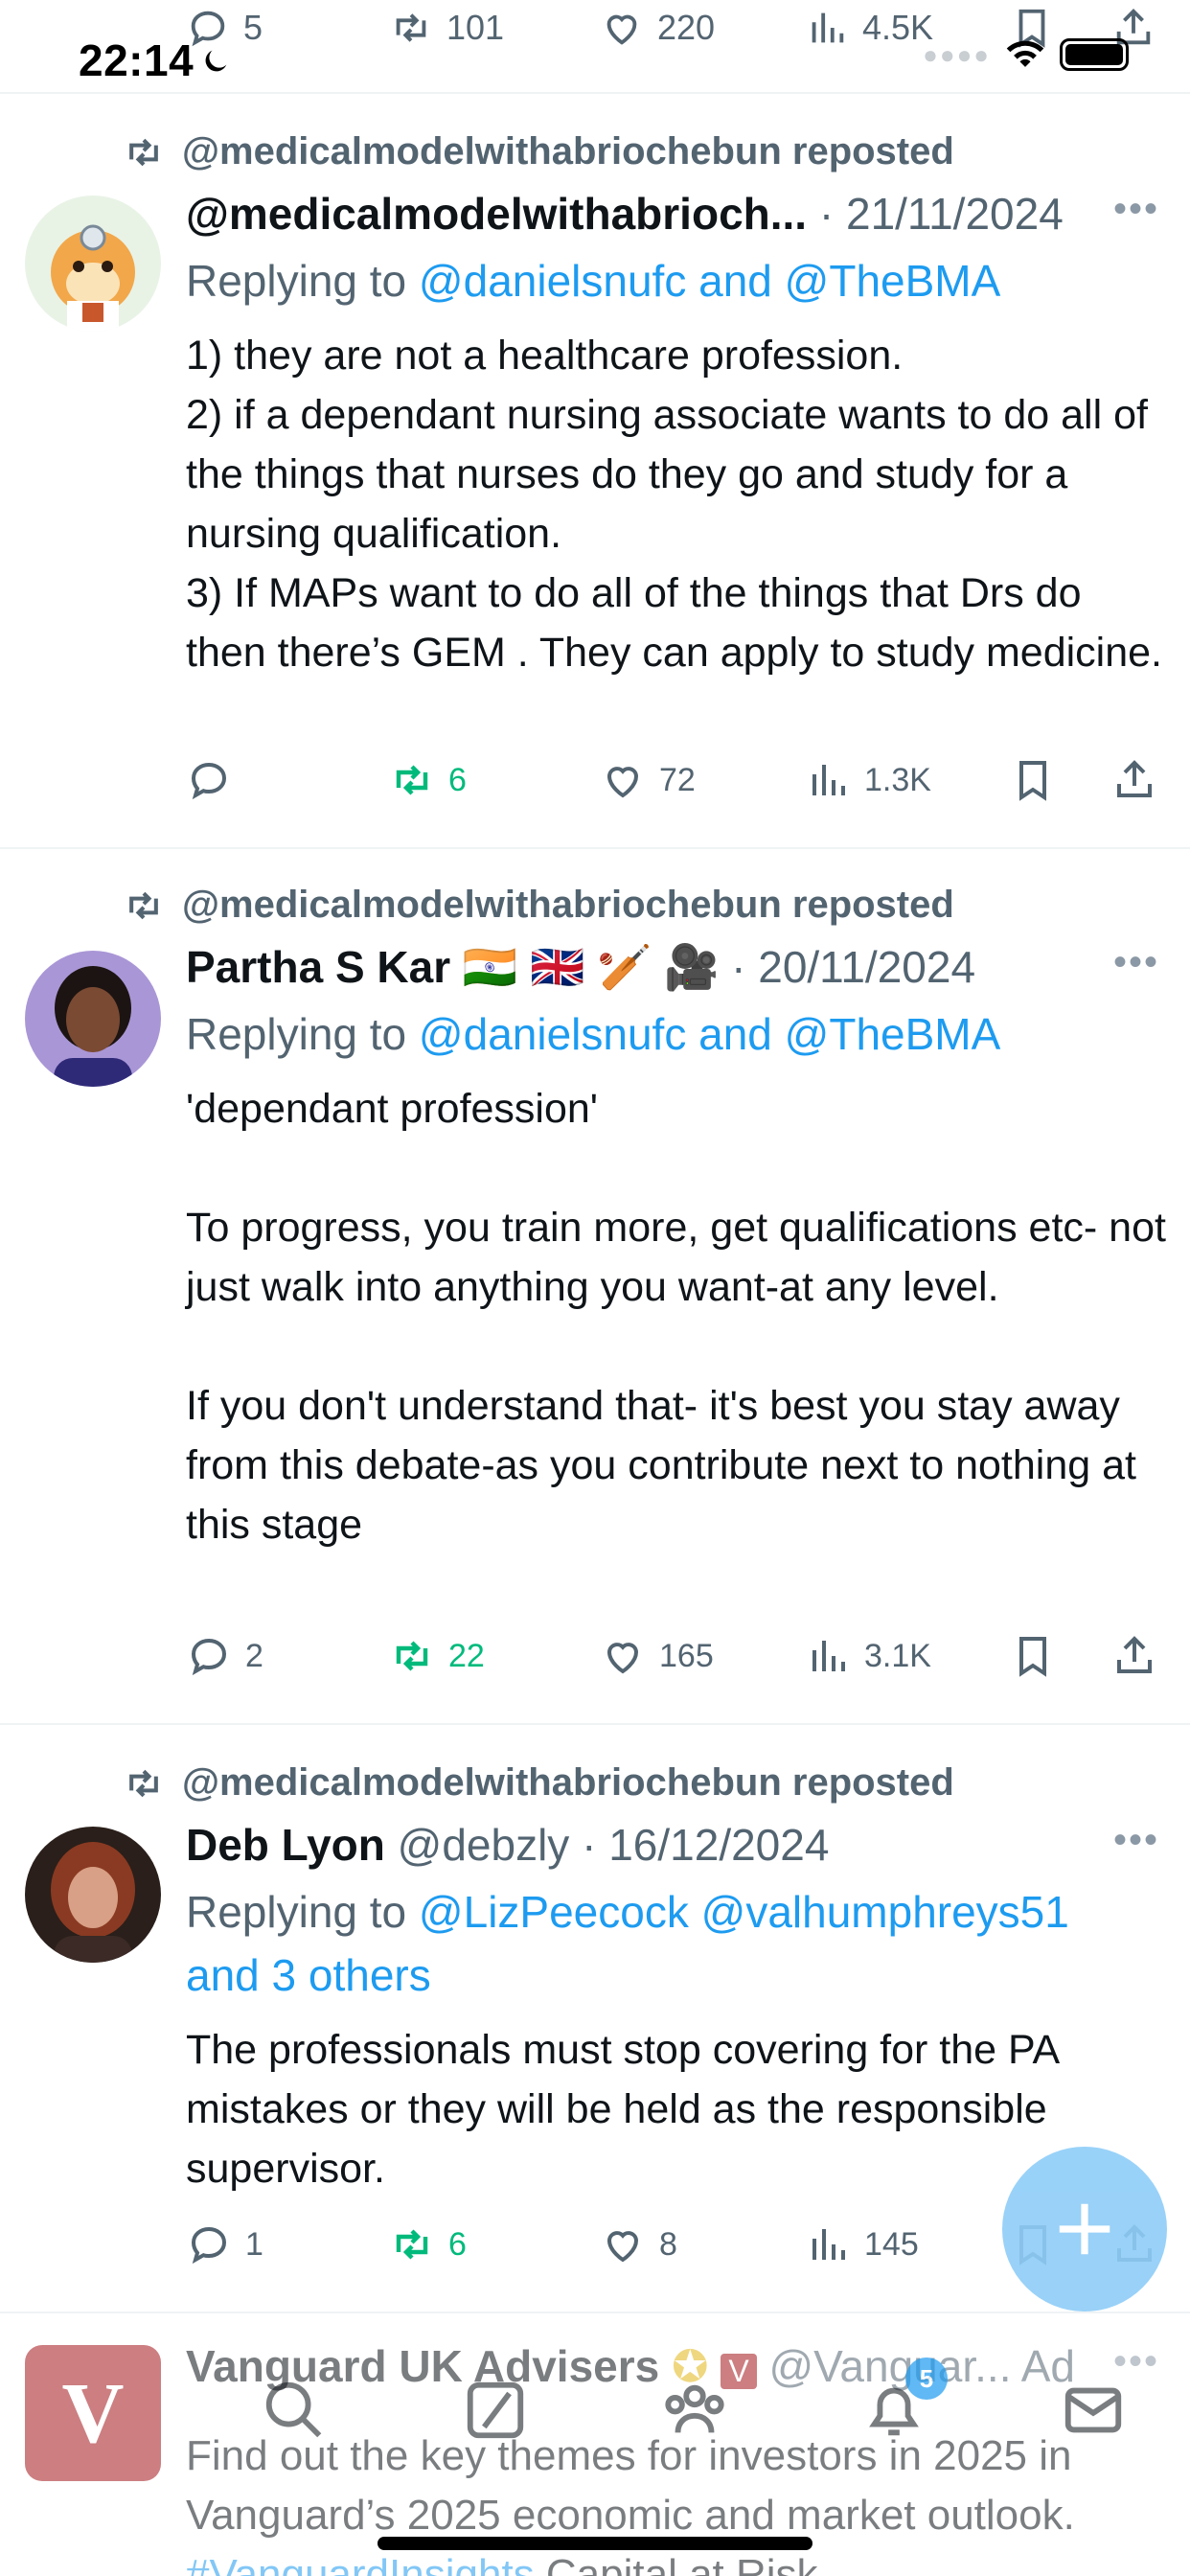  I want to click on like-button: 220, so click(657, 28).